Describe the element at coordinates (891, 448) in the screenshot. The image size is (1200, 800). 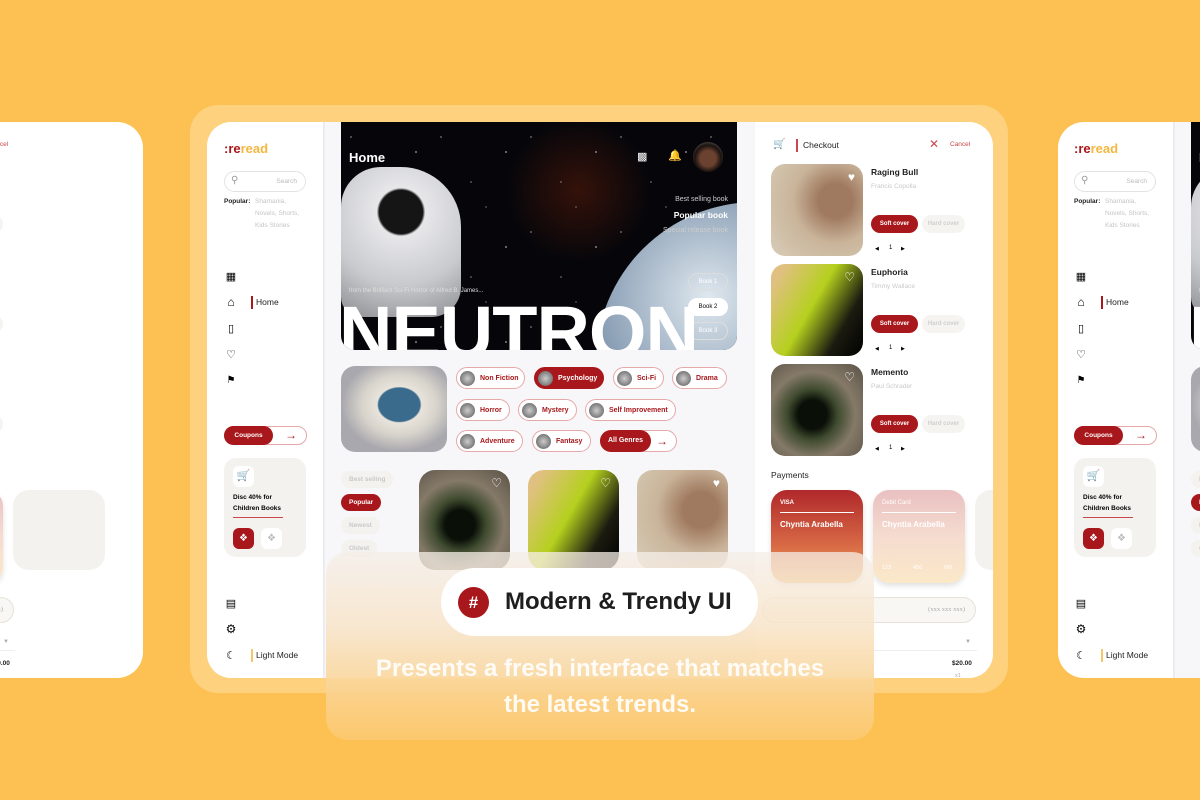
I see `quantity-value: 1` at that location.